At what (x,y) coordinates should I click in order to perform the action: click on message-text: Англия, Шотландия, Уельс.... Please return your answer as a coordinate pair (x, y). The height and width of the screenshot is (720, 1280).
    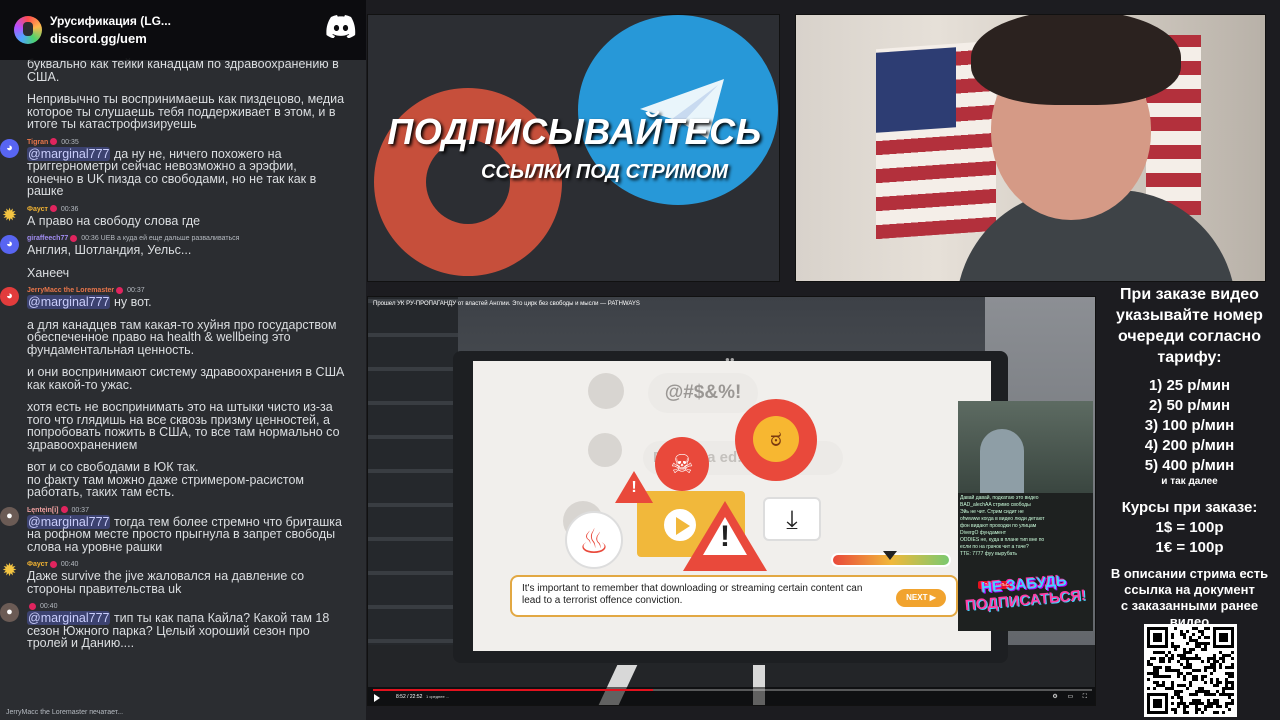
    Looking at the image, I should click on (109, 250).